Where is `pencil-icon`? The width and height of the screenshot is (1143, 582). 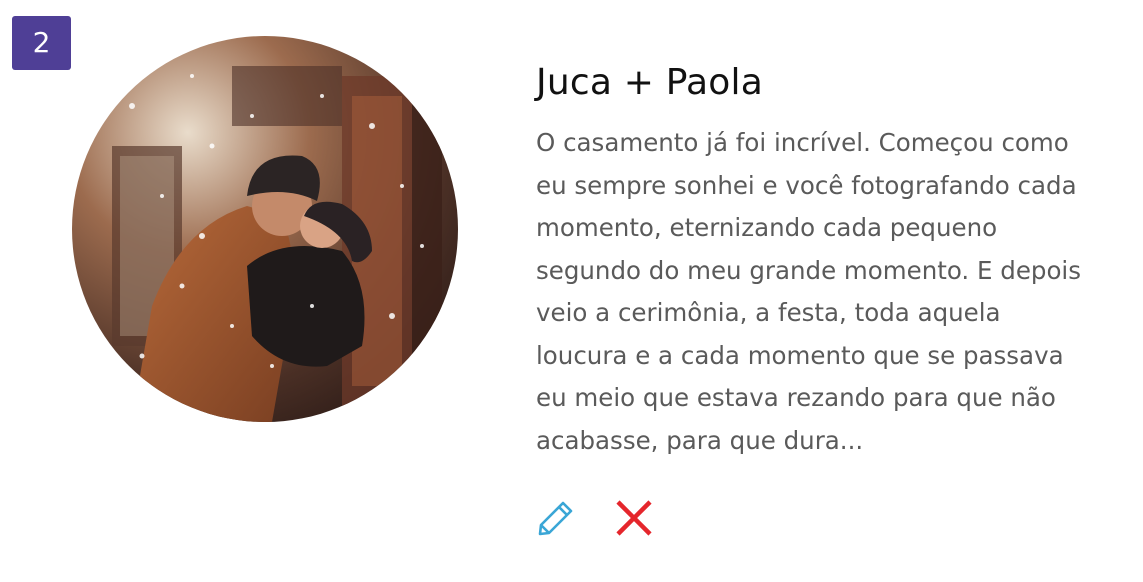
pencil-icon is located at coordinates (556, 520).